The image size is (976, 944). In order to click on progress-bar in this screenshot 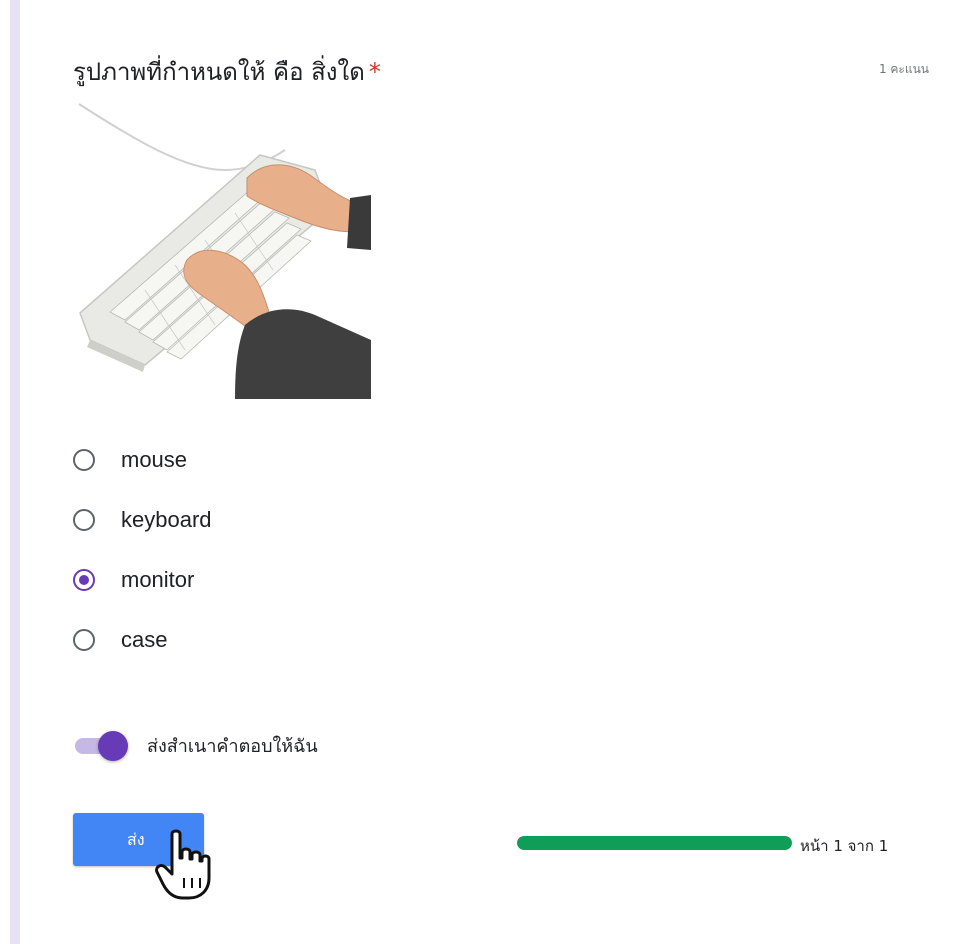, I will do `click(654, 843)`.